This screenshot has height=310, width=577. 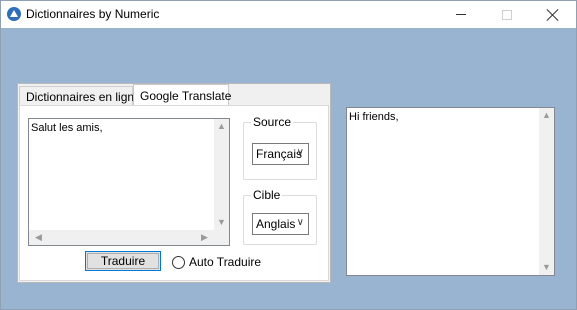 I want to click on maximize-icon, so click(x=507, y=14).